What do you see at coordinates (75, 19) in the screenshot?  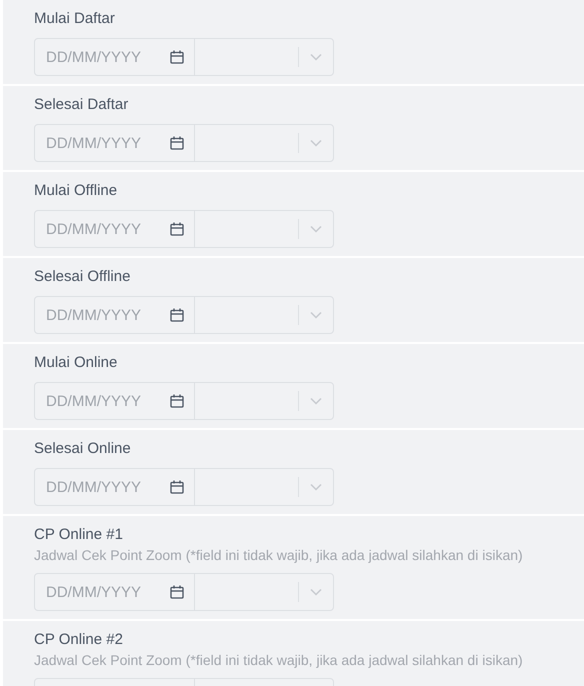 I see `field-label: Mulai Daftar` at bounding box center [75, 19].